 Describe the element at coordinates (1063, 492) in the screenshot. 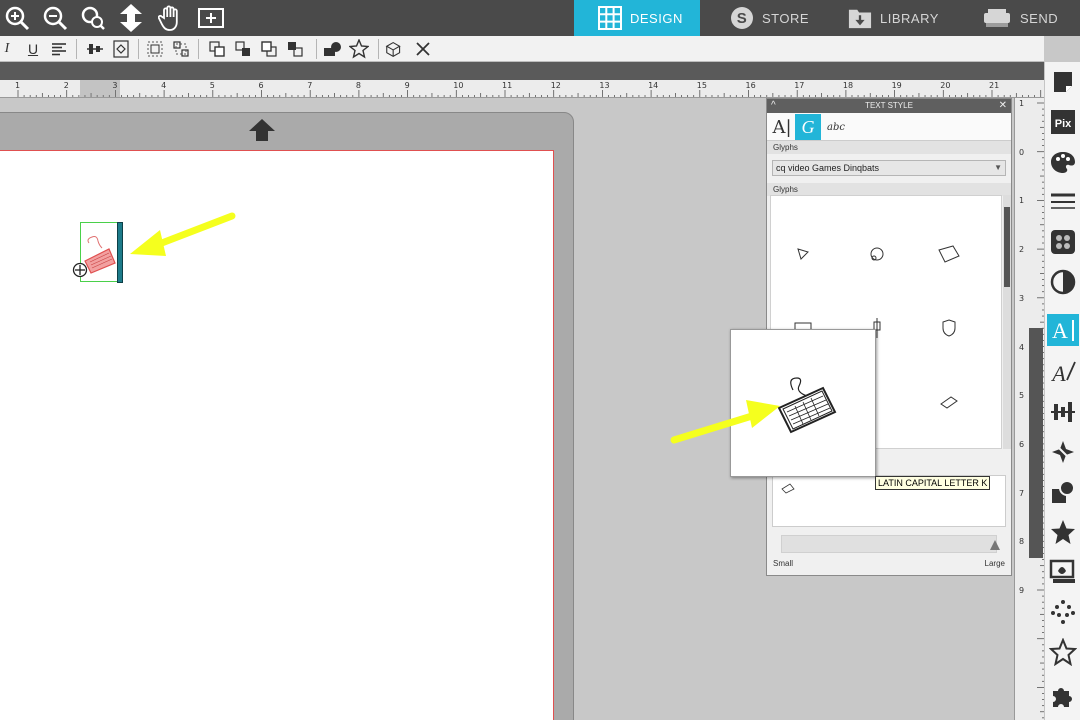

I see `offset-icon` at that location.